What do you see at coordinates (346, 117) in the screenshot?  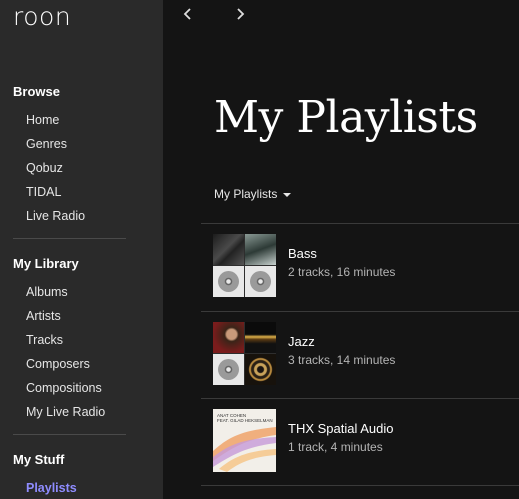 I see `page-title: My Playlists` at bounding box center [346, 117].